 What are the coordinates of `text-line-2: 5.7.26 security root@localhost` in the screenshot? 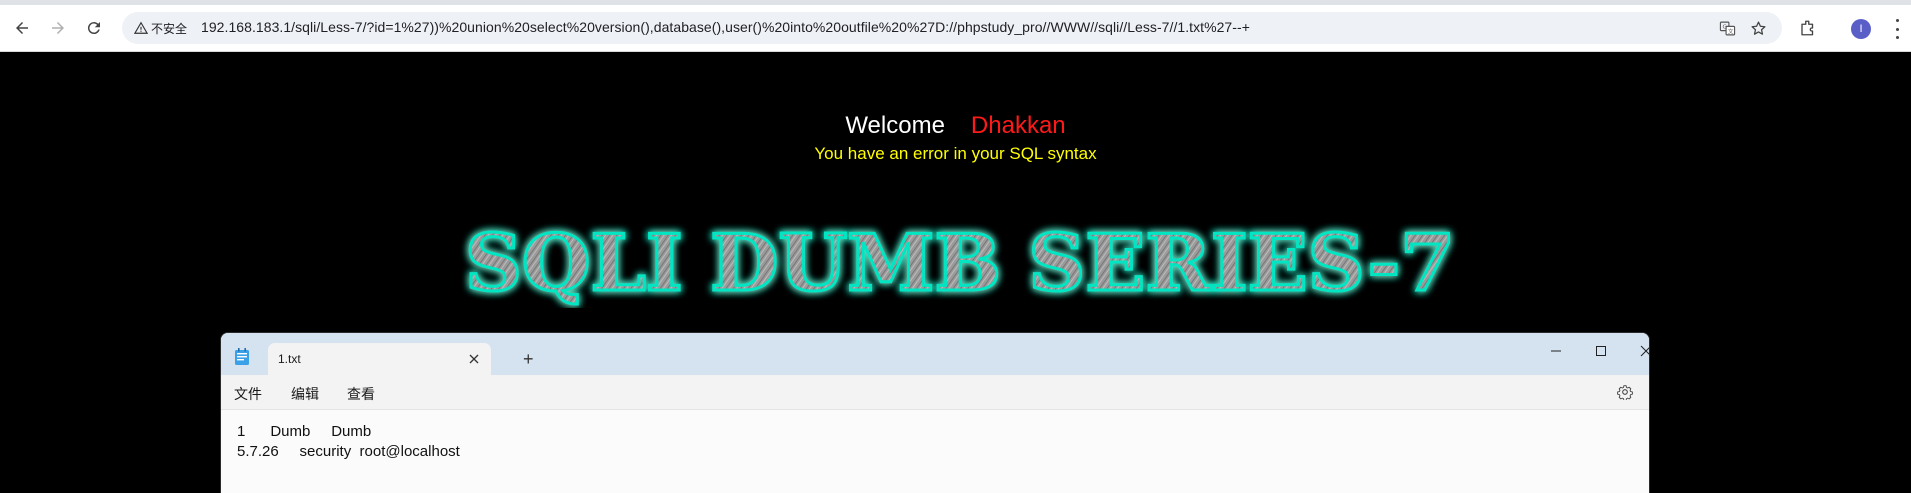 It's located at (348, 451).